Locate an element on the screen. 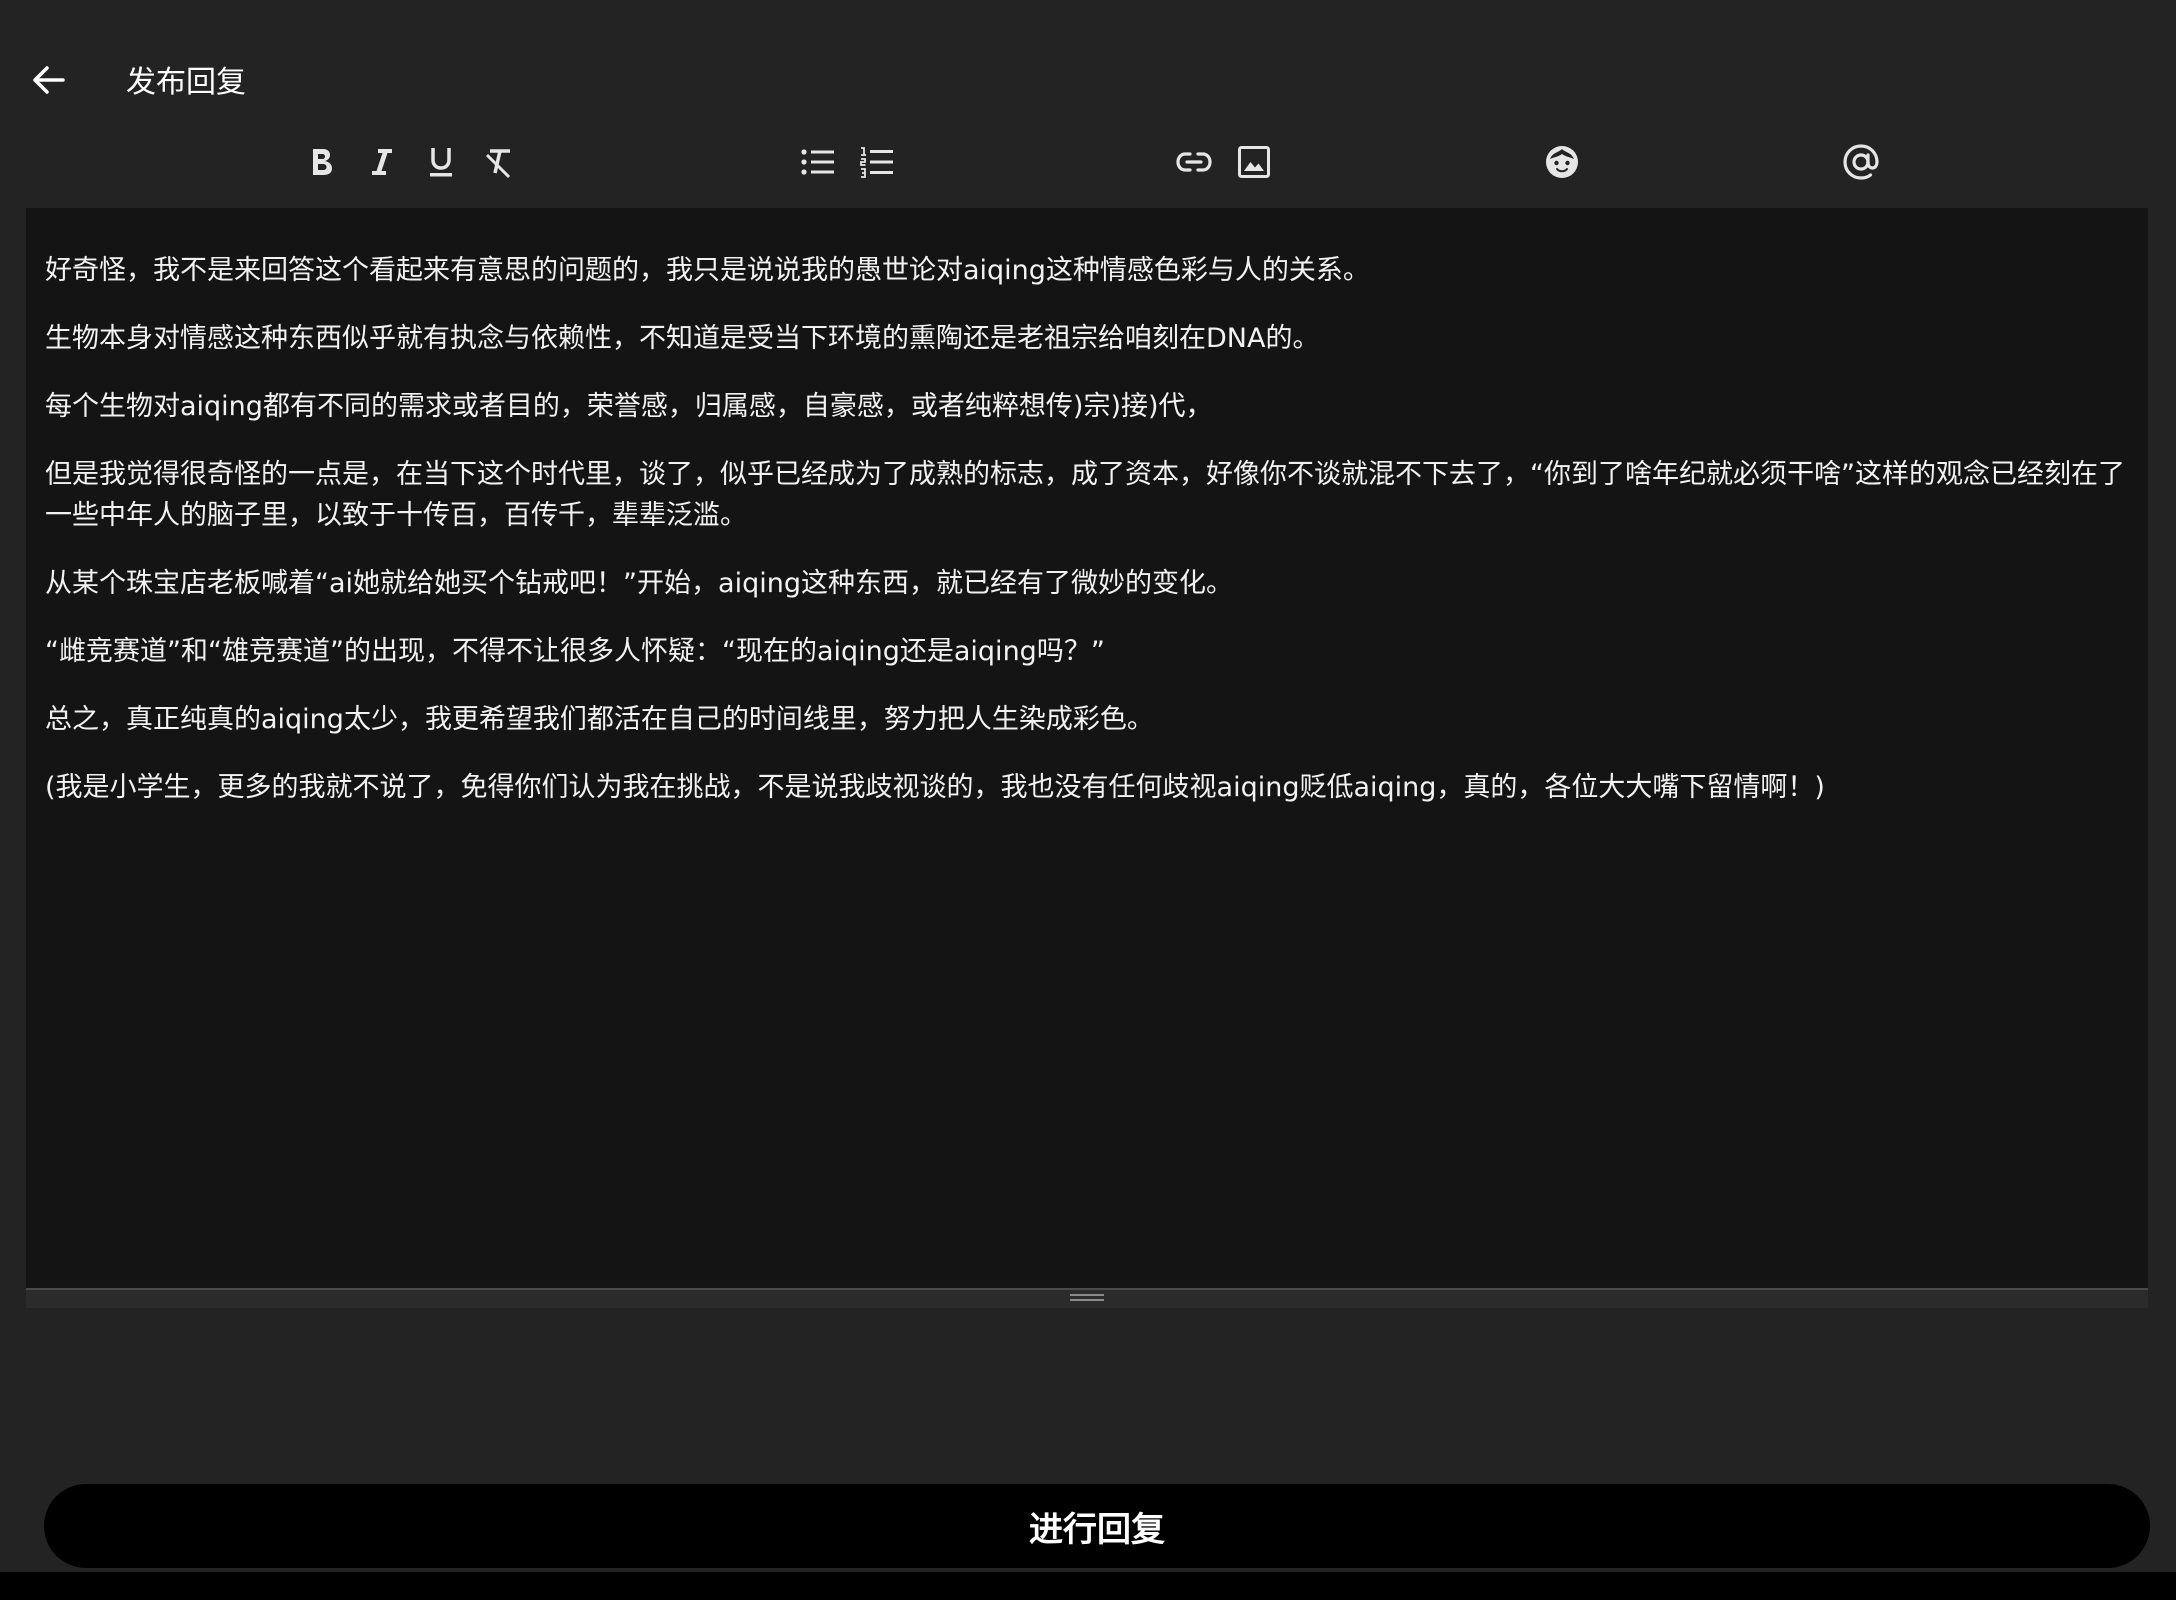  underline-button is located at coordinates (441, 162).